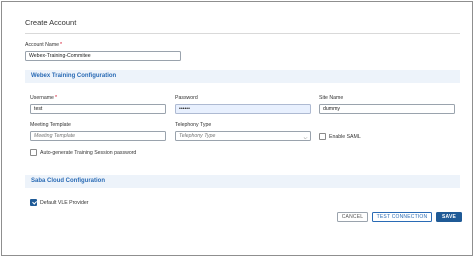 The image size is (474, 257). I want to click on telephony-type-value: Telephony Type, so click(197, 136).